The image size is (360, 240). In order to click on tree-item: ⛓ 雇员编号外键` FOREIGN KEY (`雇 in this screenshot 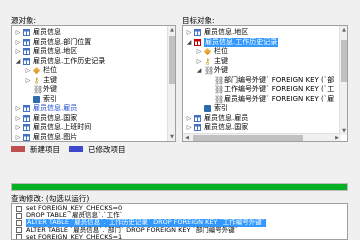, I will do `click(265, 99)`.